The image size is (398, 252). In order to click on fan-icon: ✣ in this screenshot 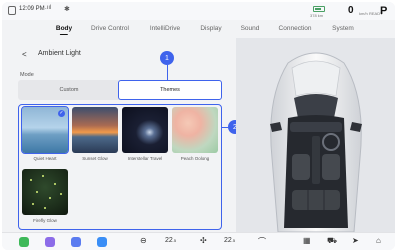, I will do `click(203, 240)`.